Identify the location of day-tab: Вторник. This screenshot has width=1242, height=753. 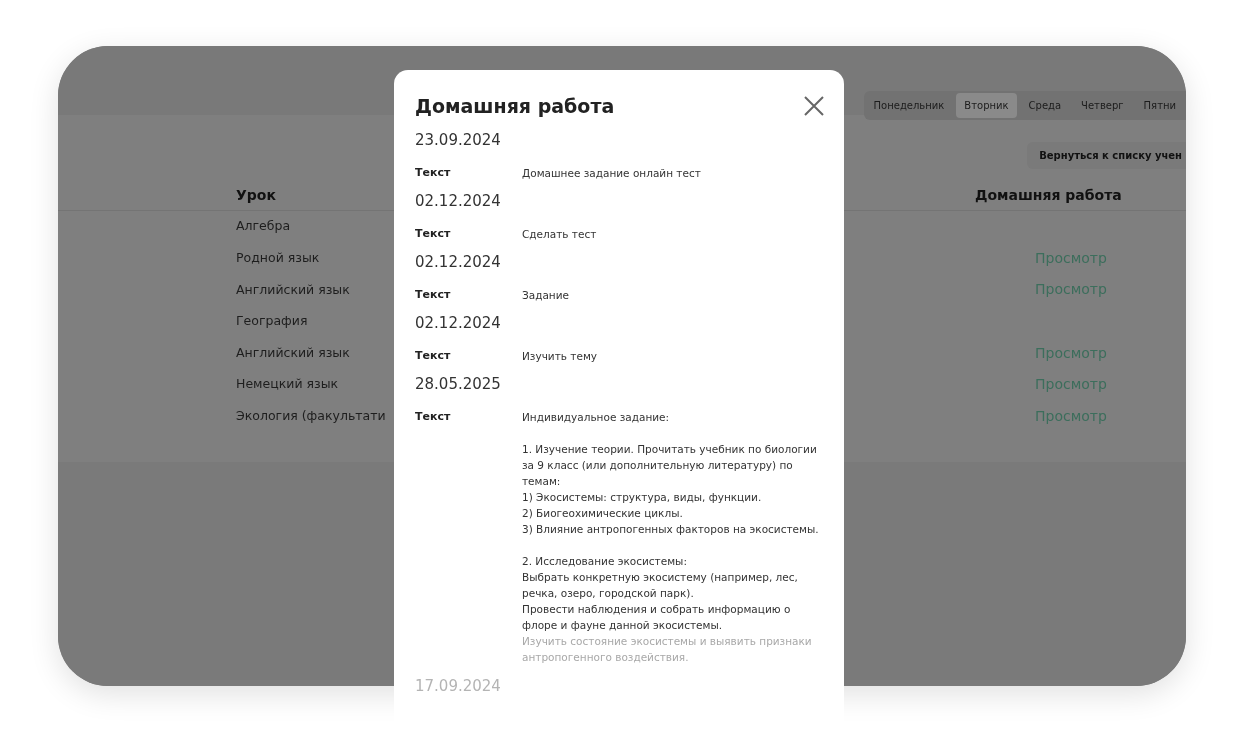
(986, 105).